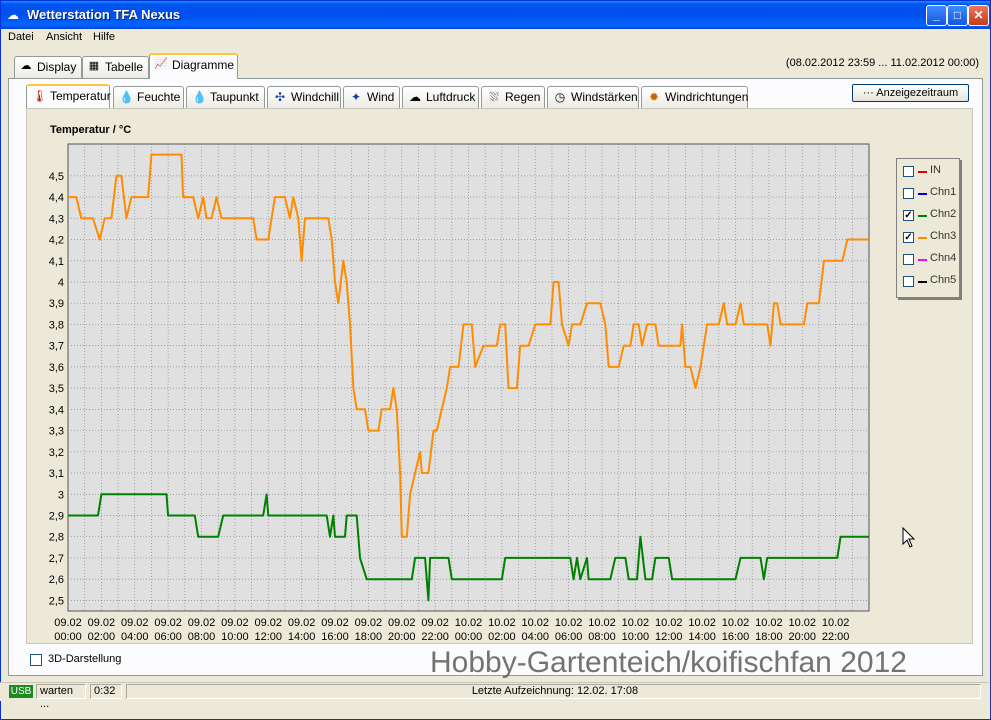 Image resolution: width=991 pixels, height=720 pixels. I want to click on legend-checkbox-chn1, so click(908, 193).